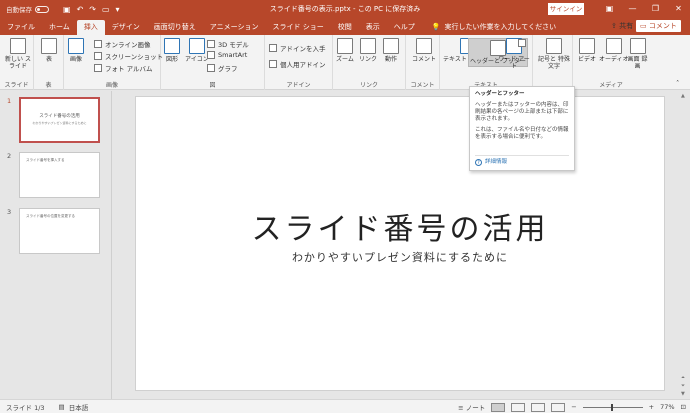 The height and width of the screenshot is (413, 690). I want to click on tell-me-search: 💡 実行したい作業を入力してください, so click(494, 27).